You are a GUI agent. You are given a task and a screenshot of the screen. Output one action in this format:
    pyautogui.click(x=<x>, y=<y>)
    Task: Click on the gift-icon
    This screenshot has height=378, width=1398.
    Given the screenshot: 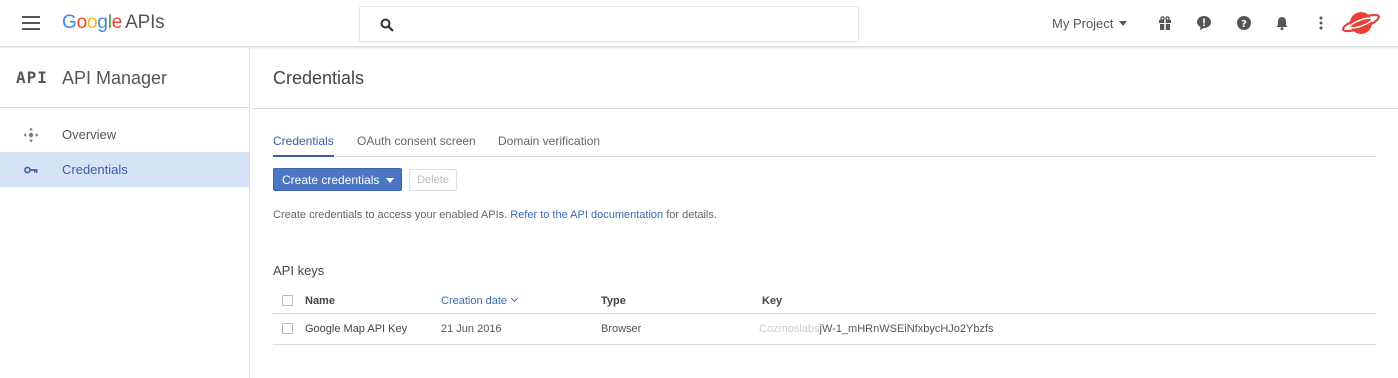 What is the action you would take?
    pyautogui.click(x=1165, y=23)
    